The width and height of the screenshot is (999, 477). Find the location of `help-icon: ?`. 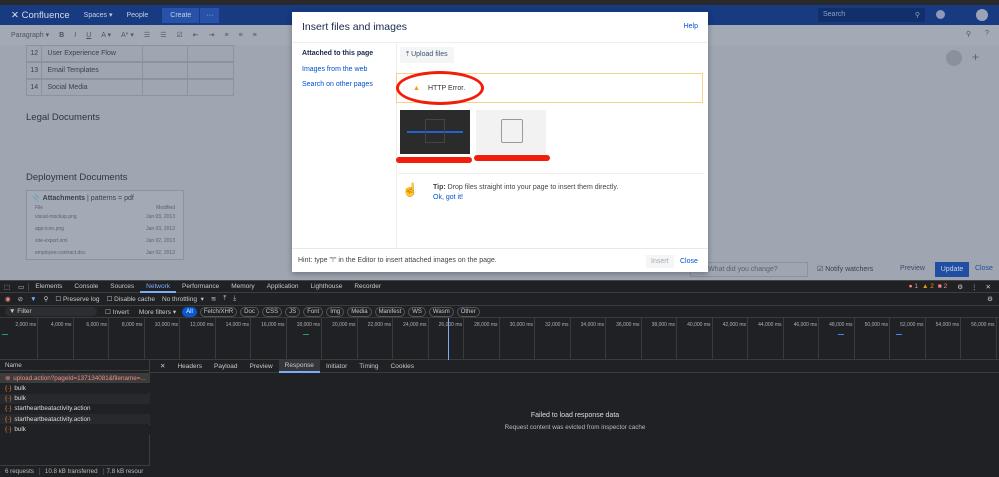

help-icon: ? is located at coordinates (987, 33).